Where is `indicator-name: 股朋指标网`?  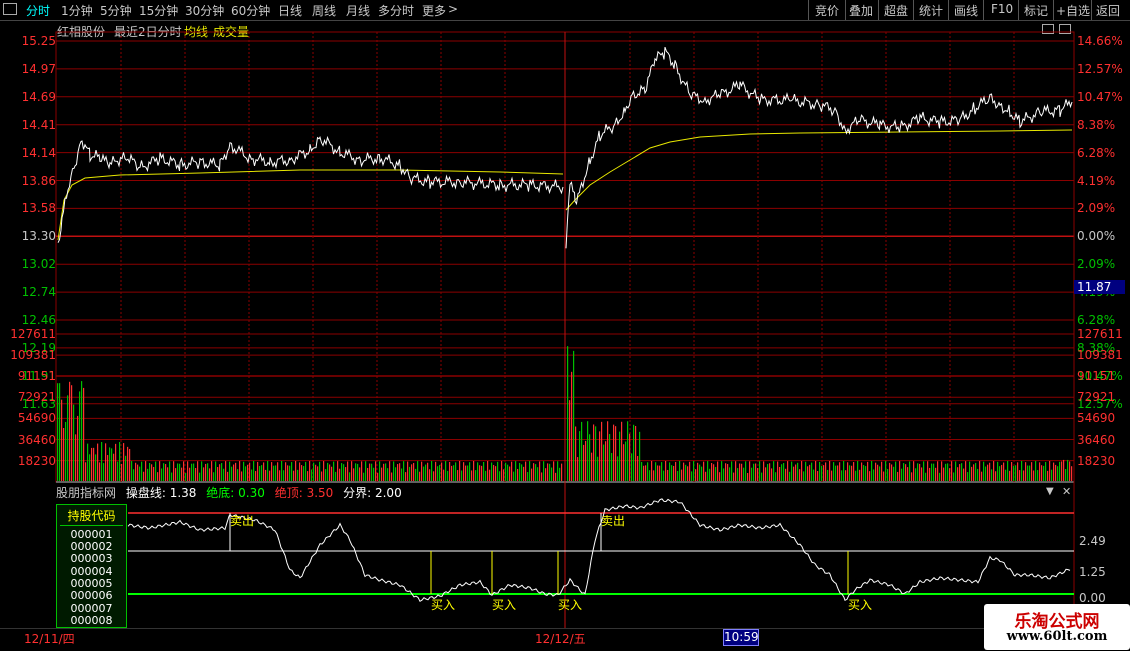 indicator-name: 股朋指标网 is located at coordinates (86, 493).